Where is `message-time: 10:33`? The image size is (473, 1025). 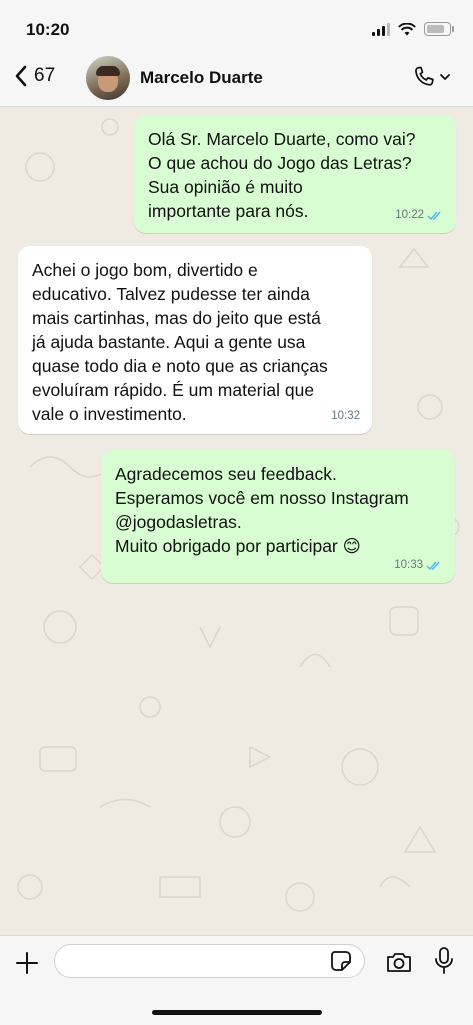 message-time: 10:33 is located at coordinates (408, 565).